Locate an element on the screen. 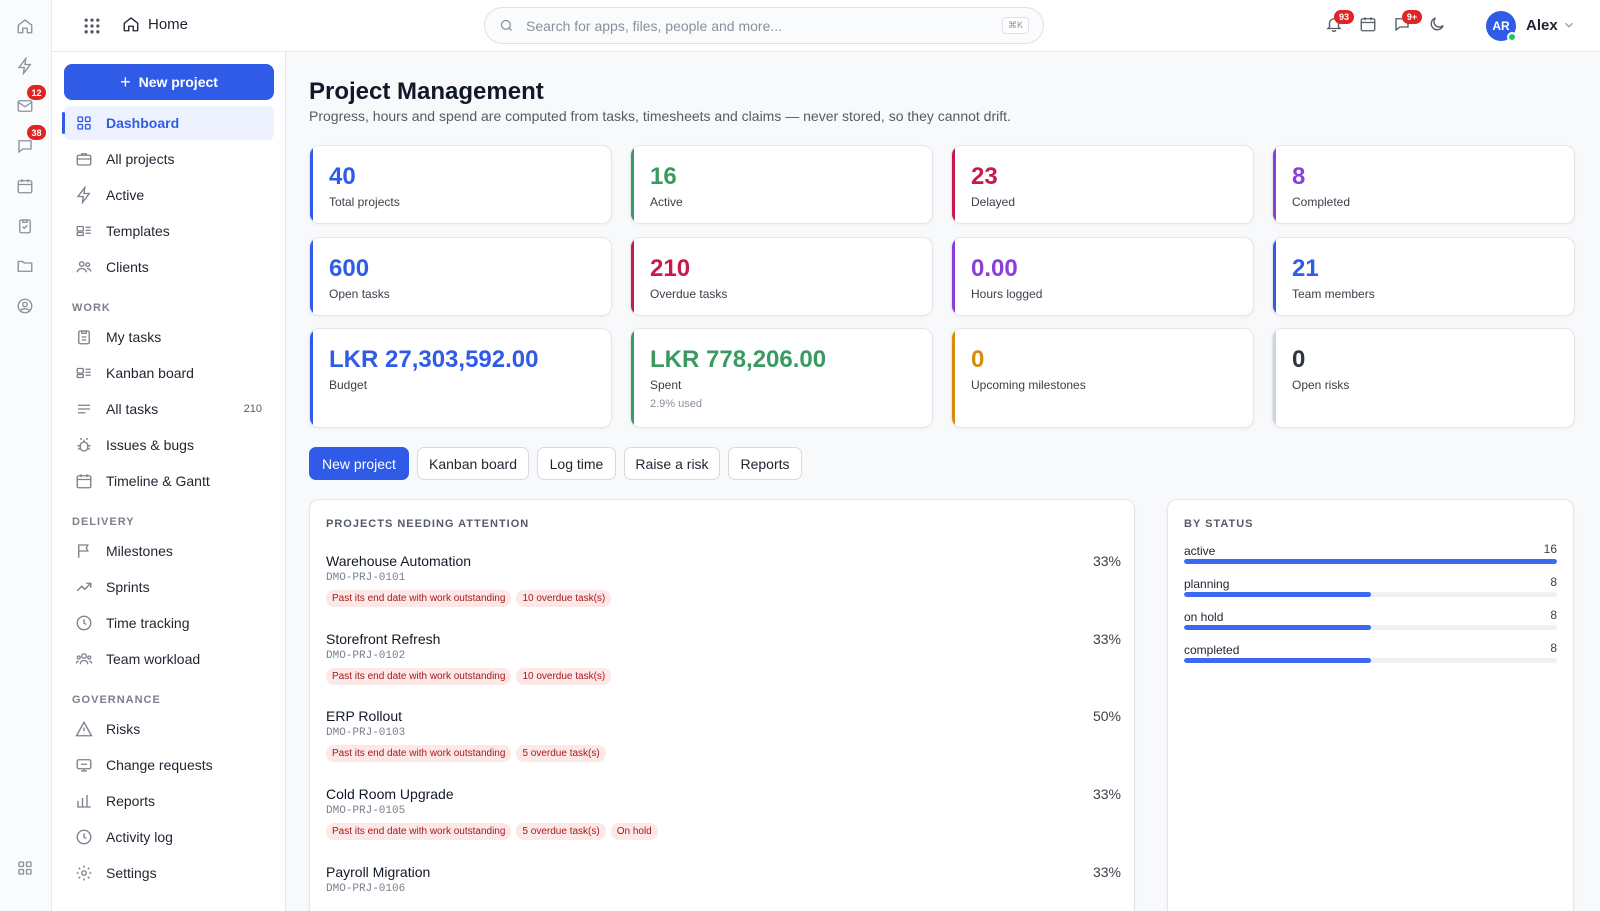 Image resolution: width=1600 pixels, height=911 pixels. bug-icon is located at coordinates (84, 445).